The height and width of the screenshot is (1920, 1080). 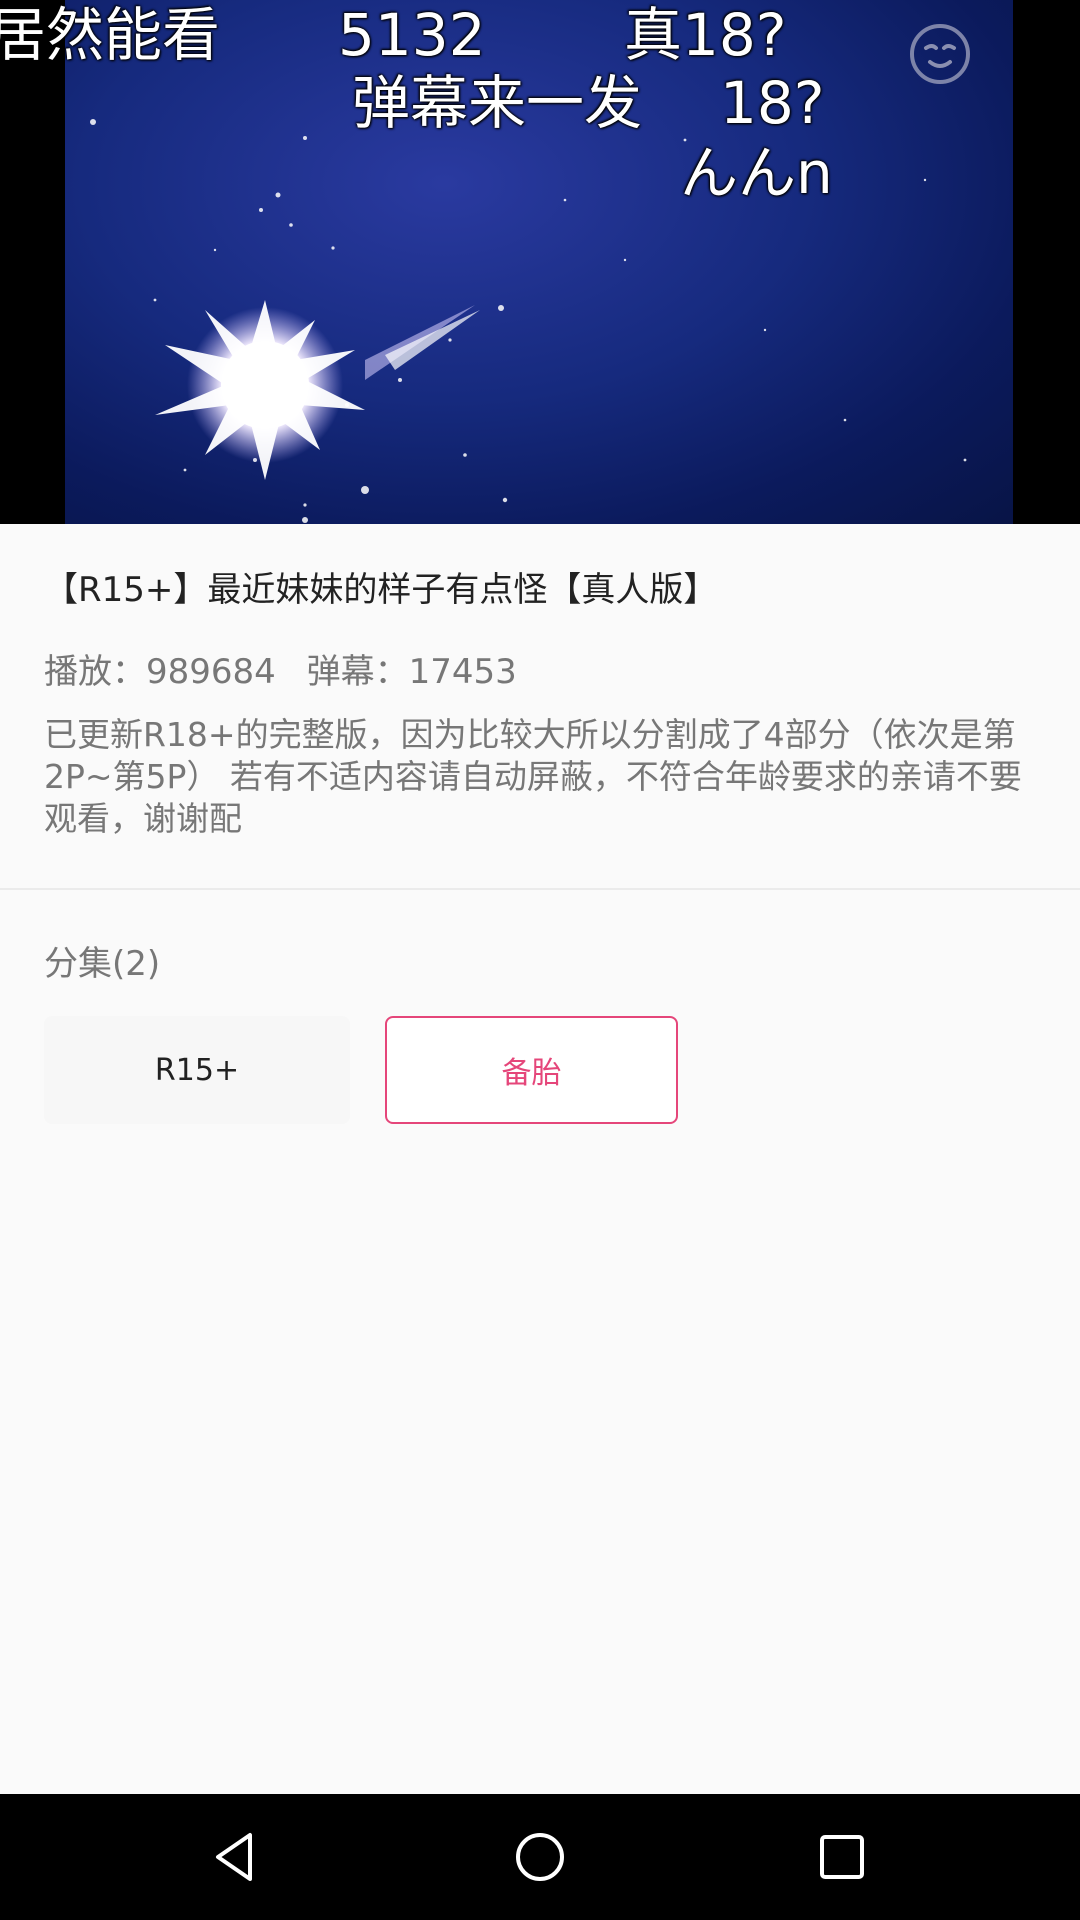 What do you see at coordinates (197, 1070) in the screenshot?
I see `episode-button-r15: R15+` at bounding box center [197, 1070].